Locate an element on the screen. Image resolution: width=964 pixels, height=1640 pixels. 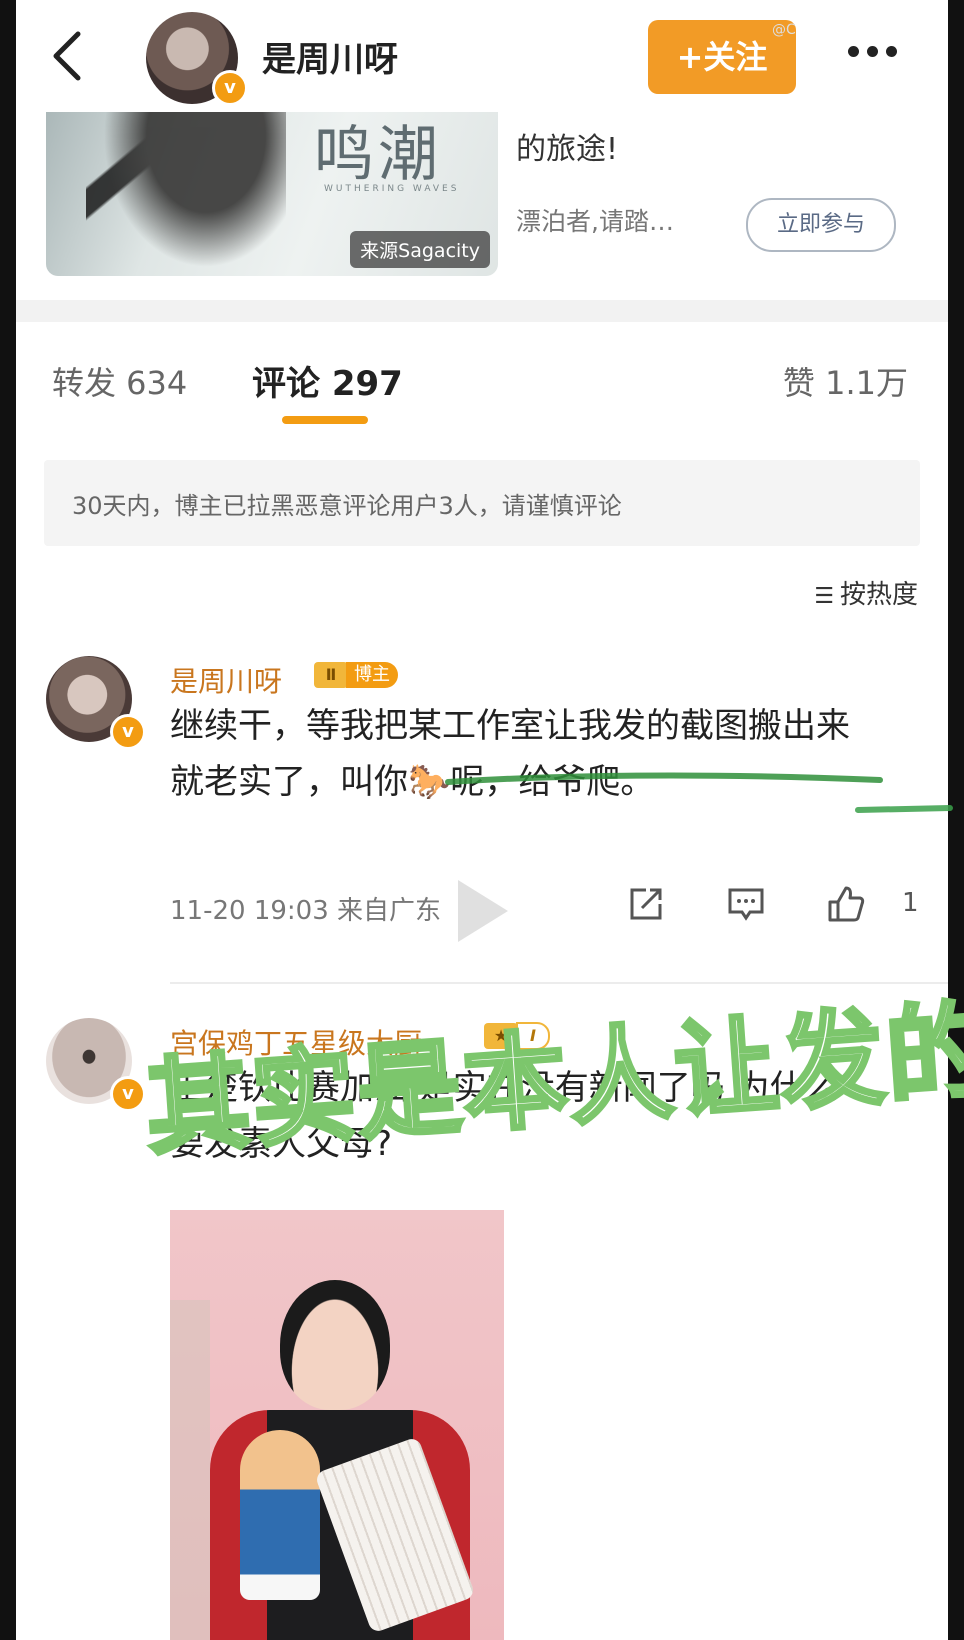
share-icon is located at coordinates (646, 904).